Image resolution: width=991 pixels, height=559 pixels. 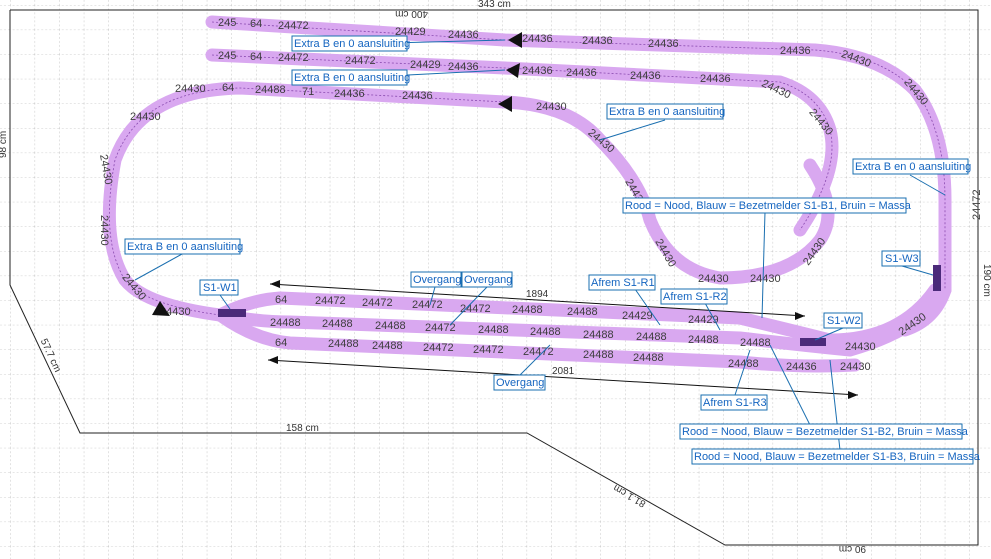 I want to click on callout-extra-b-4: Extra B en 0 aansluiting, so click(x=911, y=166).